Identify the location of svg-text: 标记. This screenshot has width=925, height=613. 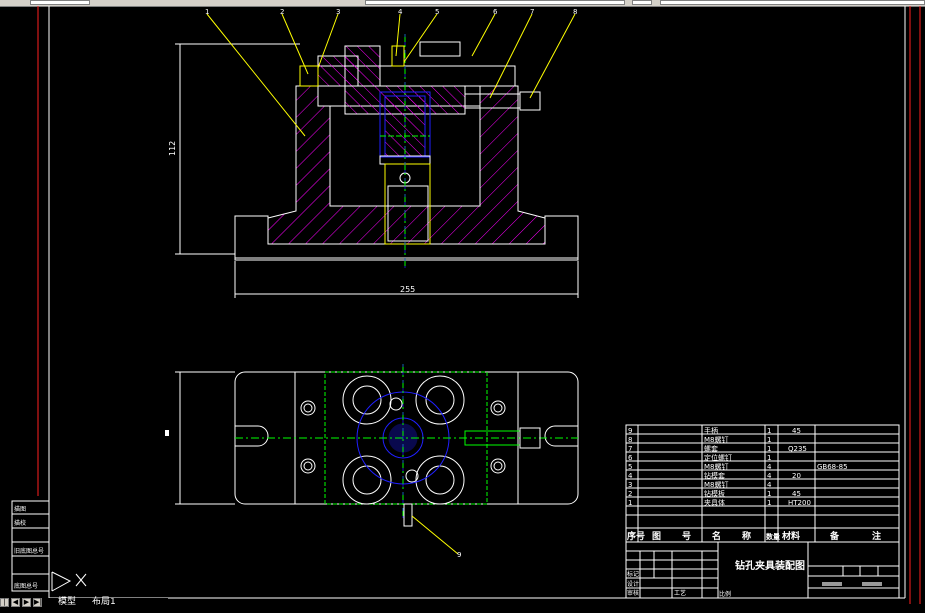
(633, 574).